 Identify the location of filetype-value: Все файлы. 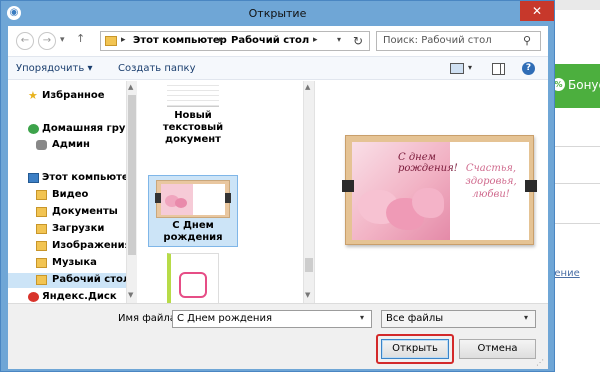
(415, 318).